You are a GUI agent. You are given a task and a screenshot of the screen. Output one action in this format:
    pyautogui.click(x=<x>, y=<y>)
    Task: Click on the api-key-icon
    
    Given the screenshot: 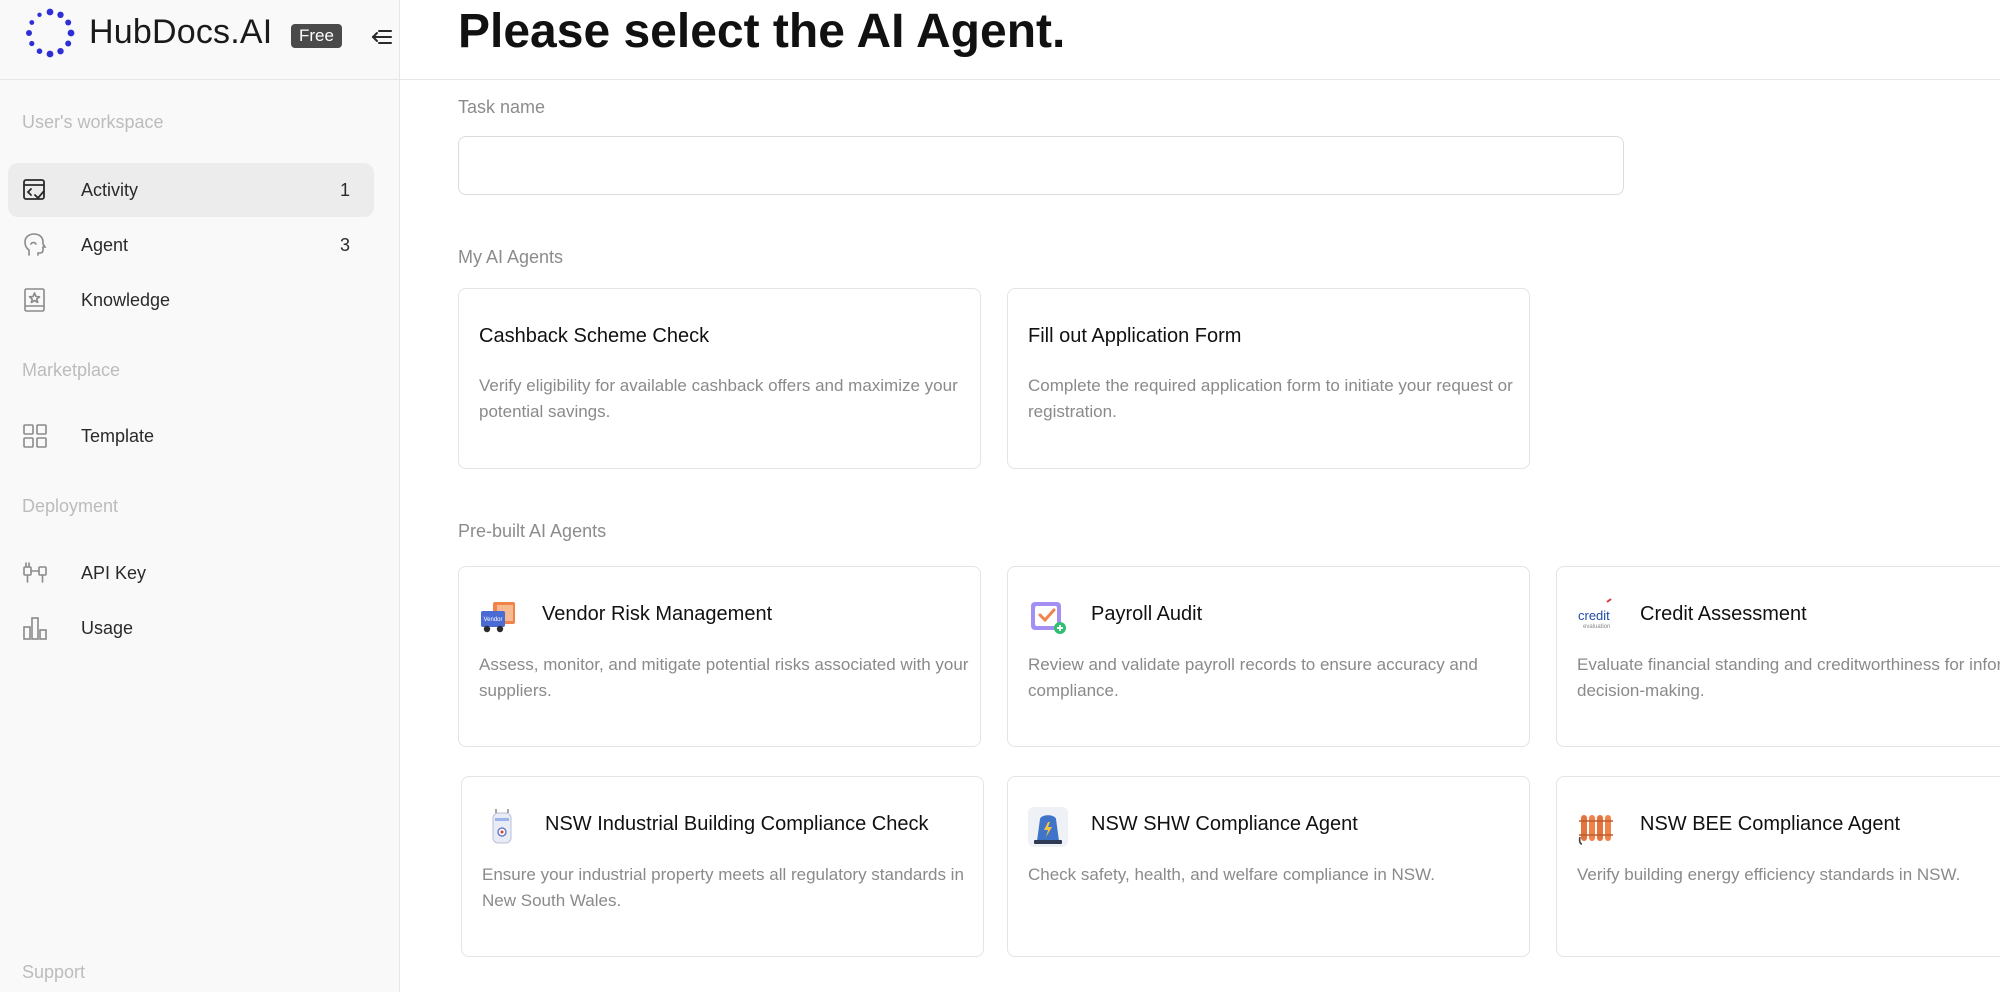 What is the action you would take?
    pyautogui.click(x=35, y=572)
    